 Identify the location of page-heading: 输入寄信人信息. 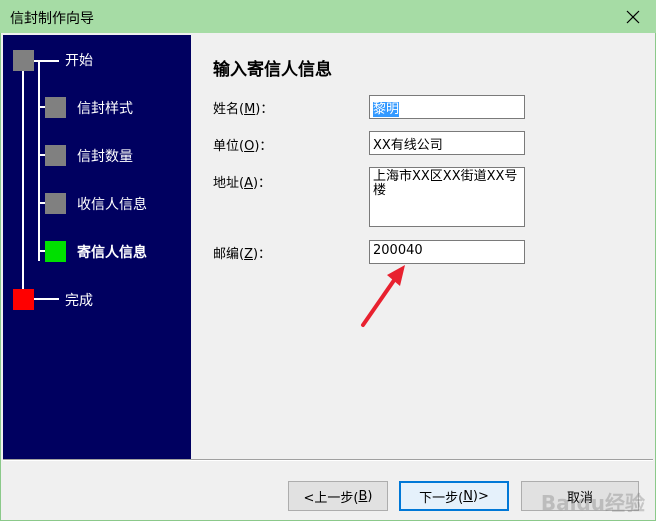
(272, 70).